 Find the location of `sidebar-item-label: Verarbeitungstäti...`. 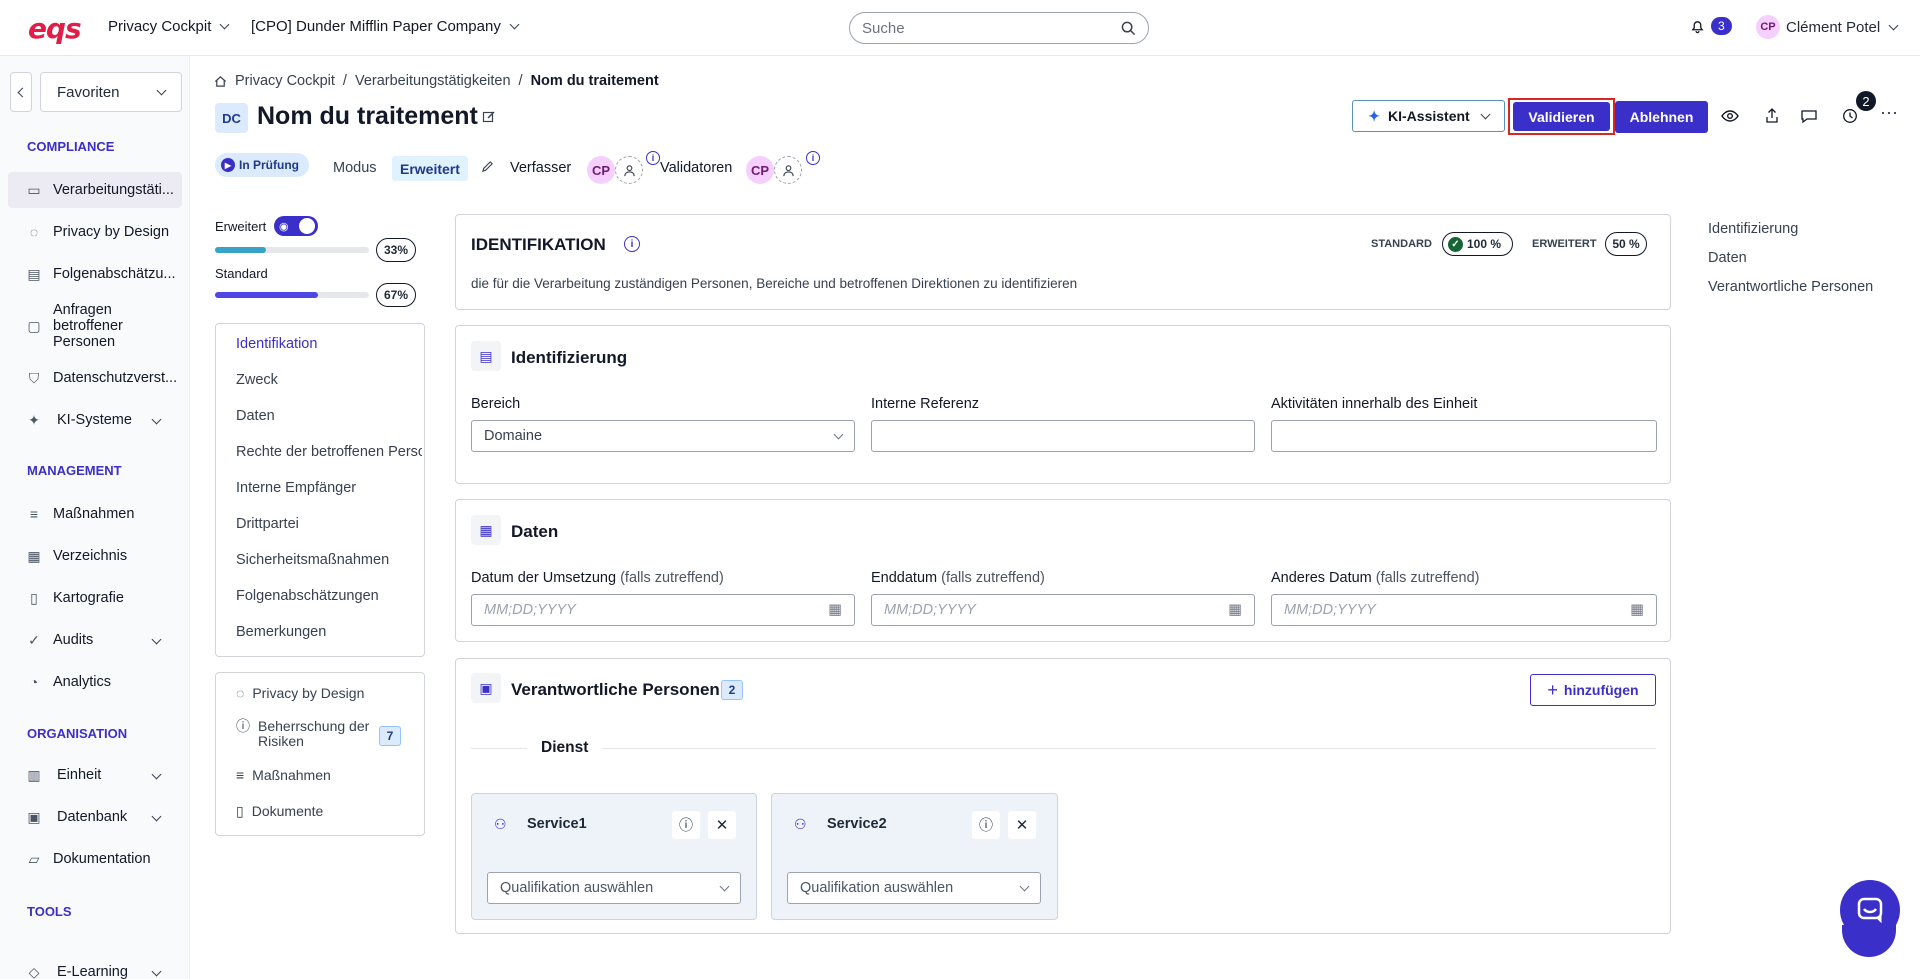

sidebar-item-label: Verarbeitungstäti... is located at coordinates (113, 190).